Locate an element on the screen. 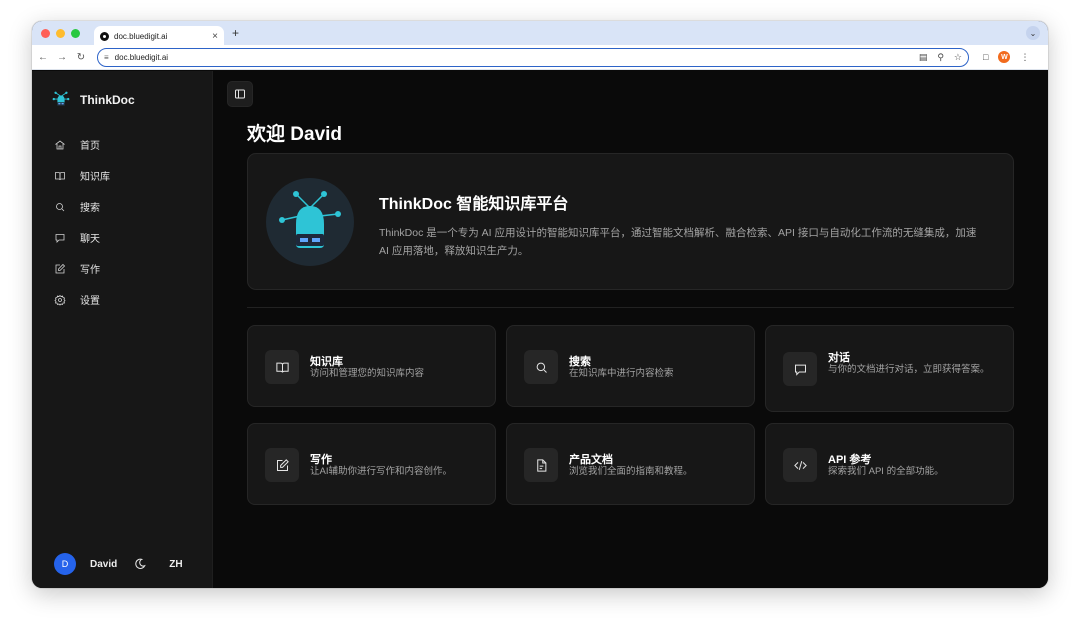 This screenshot has height=629, width=1080. card-knowledge-base: 知识库 访问和管理您的知识库内容 is located at coordinates (371, 366).